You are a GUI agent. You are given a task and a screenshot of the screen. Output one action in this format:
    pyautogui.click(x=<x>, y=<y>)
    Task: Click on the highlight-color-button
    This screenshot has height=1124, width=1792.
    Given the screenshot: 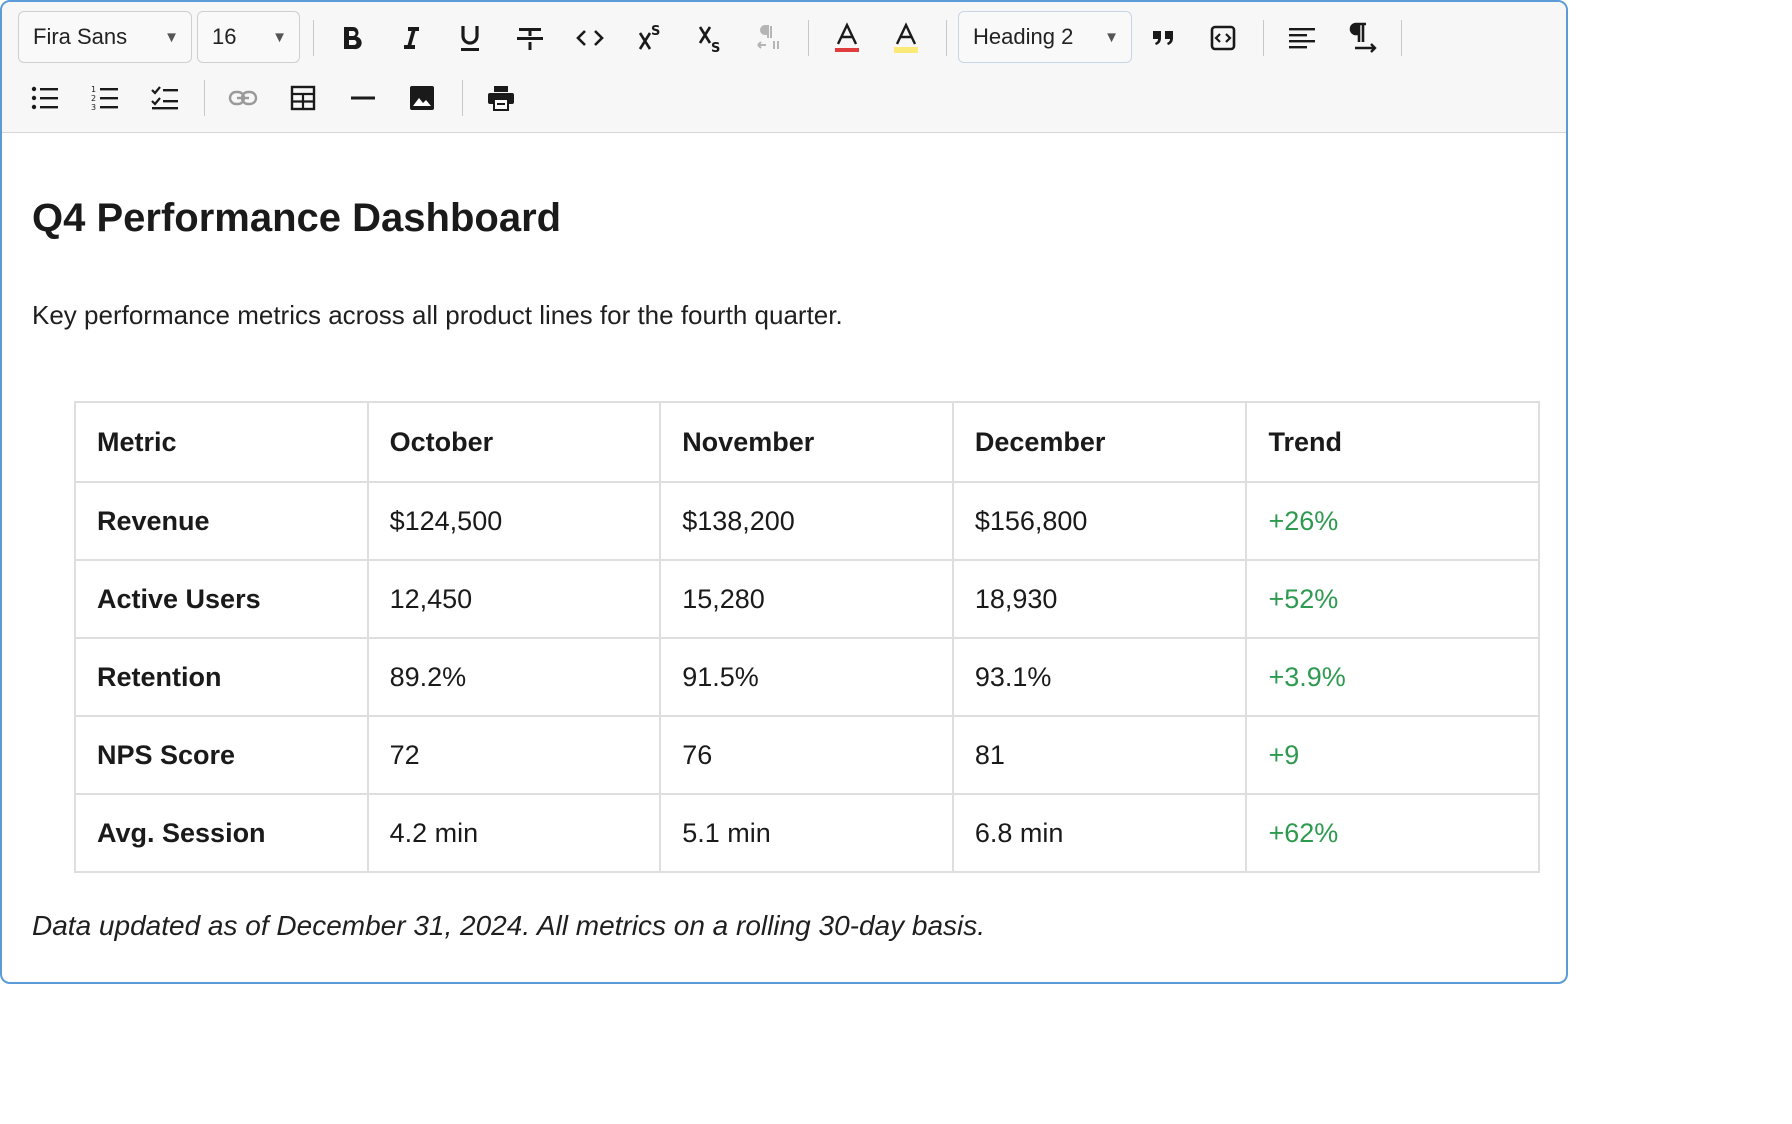 What is the action you would take?
    pyautogui.click(x=906, y=38)
    